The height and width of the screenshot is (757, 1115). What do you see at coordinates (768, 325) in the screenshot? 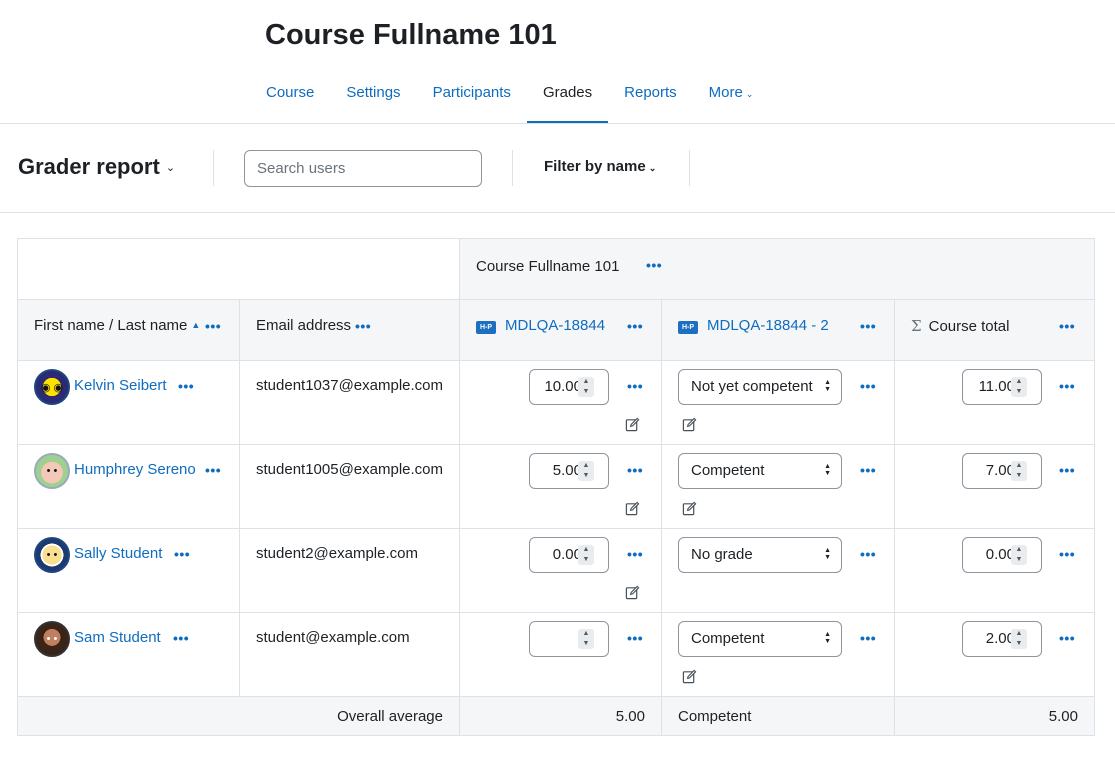
I see `grade-item-link: MDLQA-18844 - 2` at bounding box center [768, 325].